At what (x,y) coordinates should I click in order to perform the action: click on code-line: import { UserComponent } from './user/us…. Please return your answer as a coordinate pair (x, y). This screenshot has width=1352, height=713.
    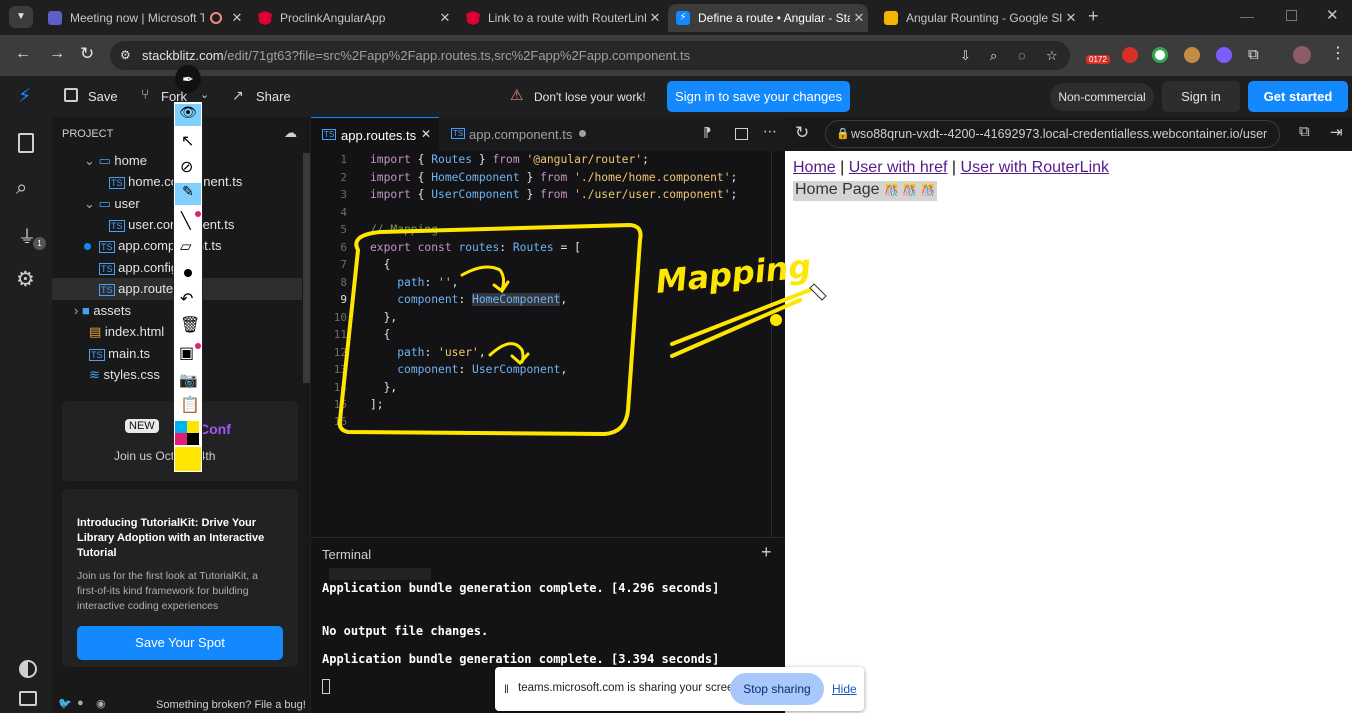
    Looking at the image, I should click on (553, 194).